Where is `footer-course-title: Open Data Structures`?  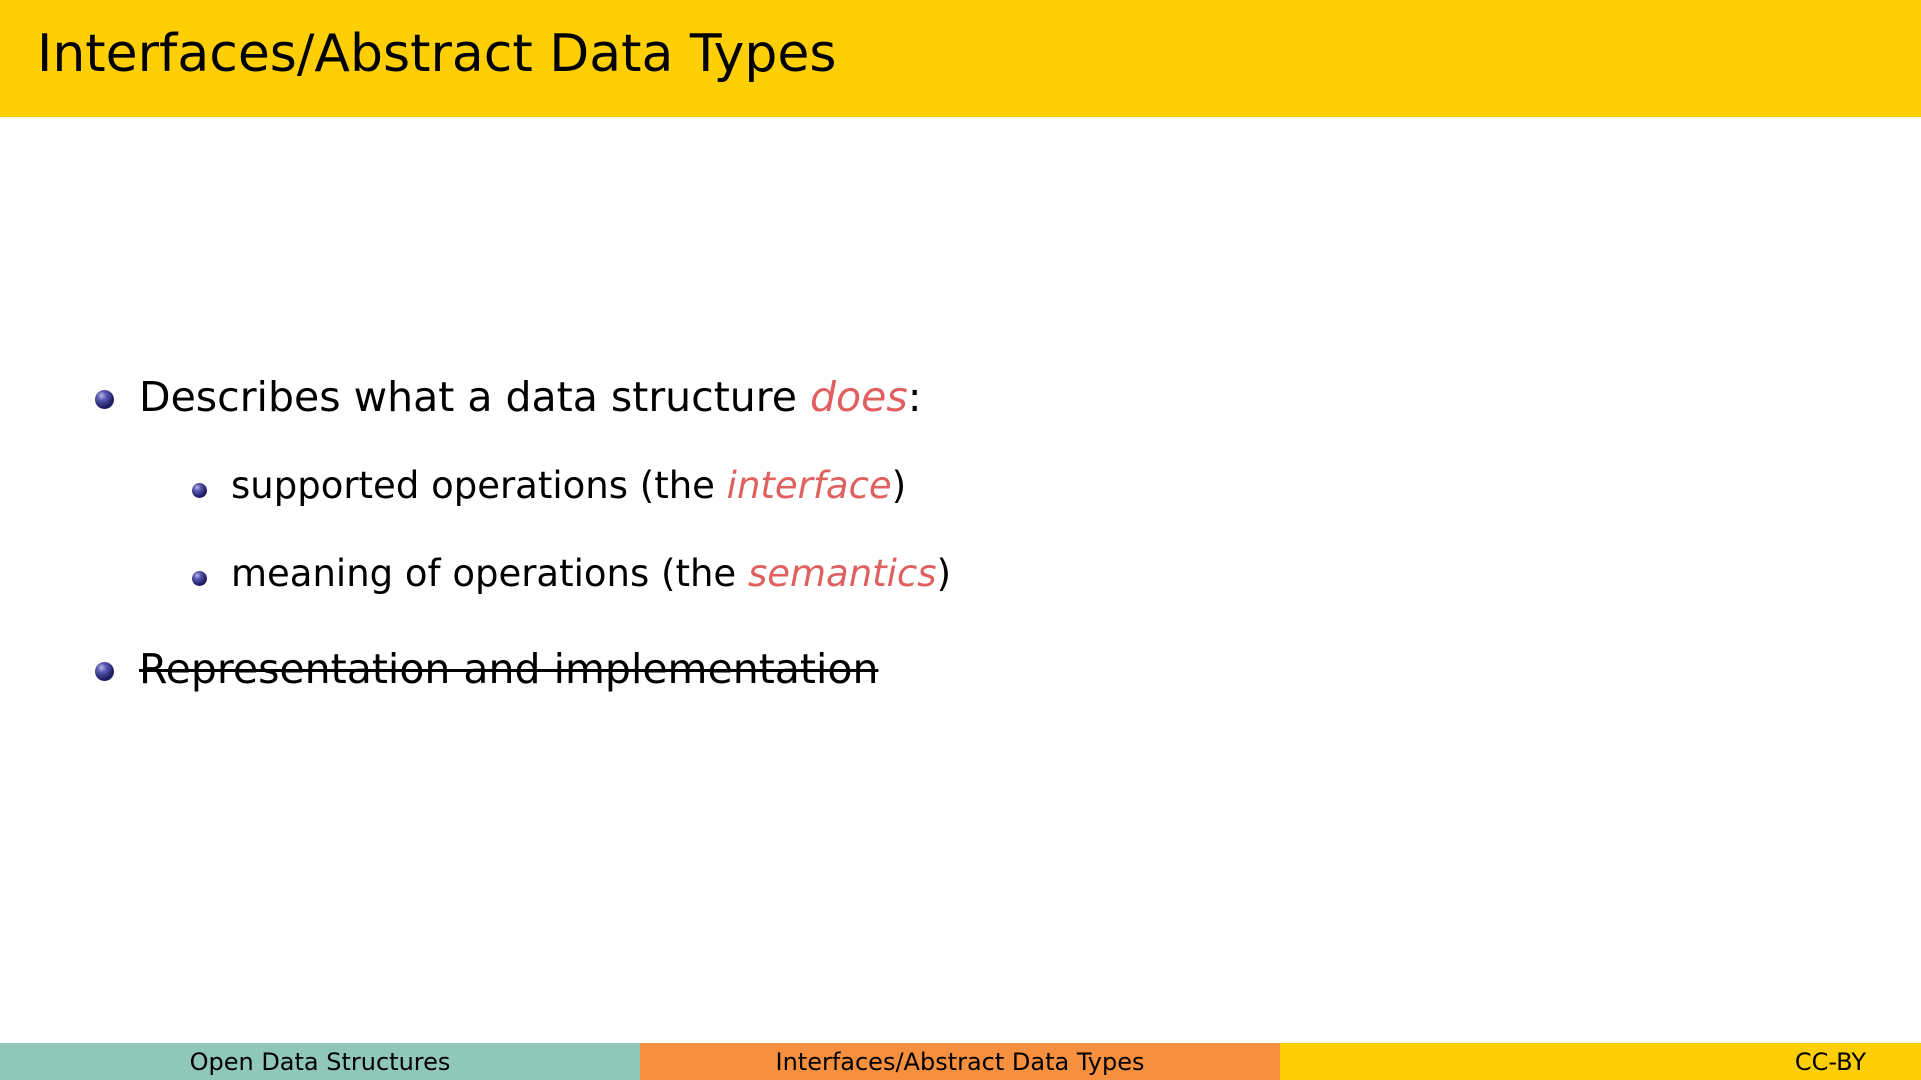
footer-course-title: Open Data Structures is located at coordinates (320, 1061).